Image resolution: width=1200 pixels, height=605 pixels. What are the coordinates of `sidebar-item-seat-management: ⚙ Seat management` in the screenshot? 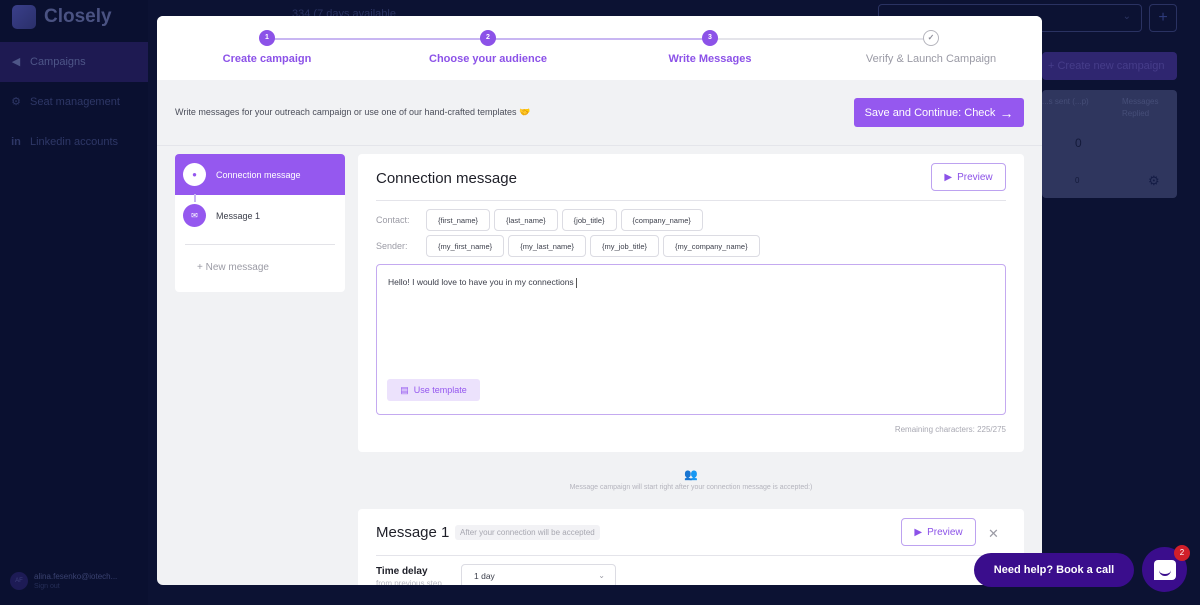 It's located at (74, 102).